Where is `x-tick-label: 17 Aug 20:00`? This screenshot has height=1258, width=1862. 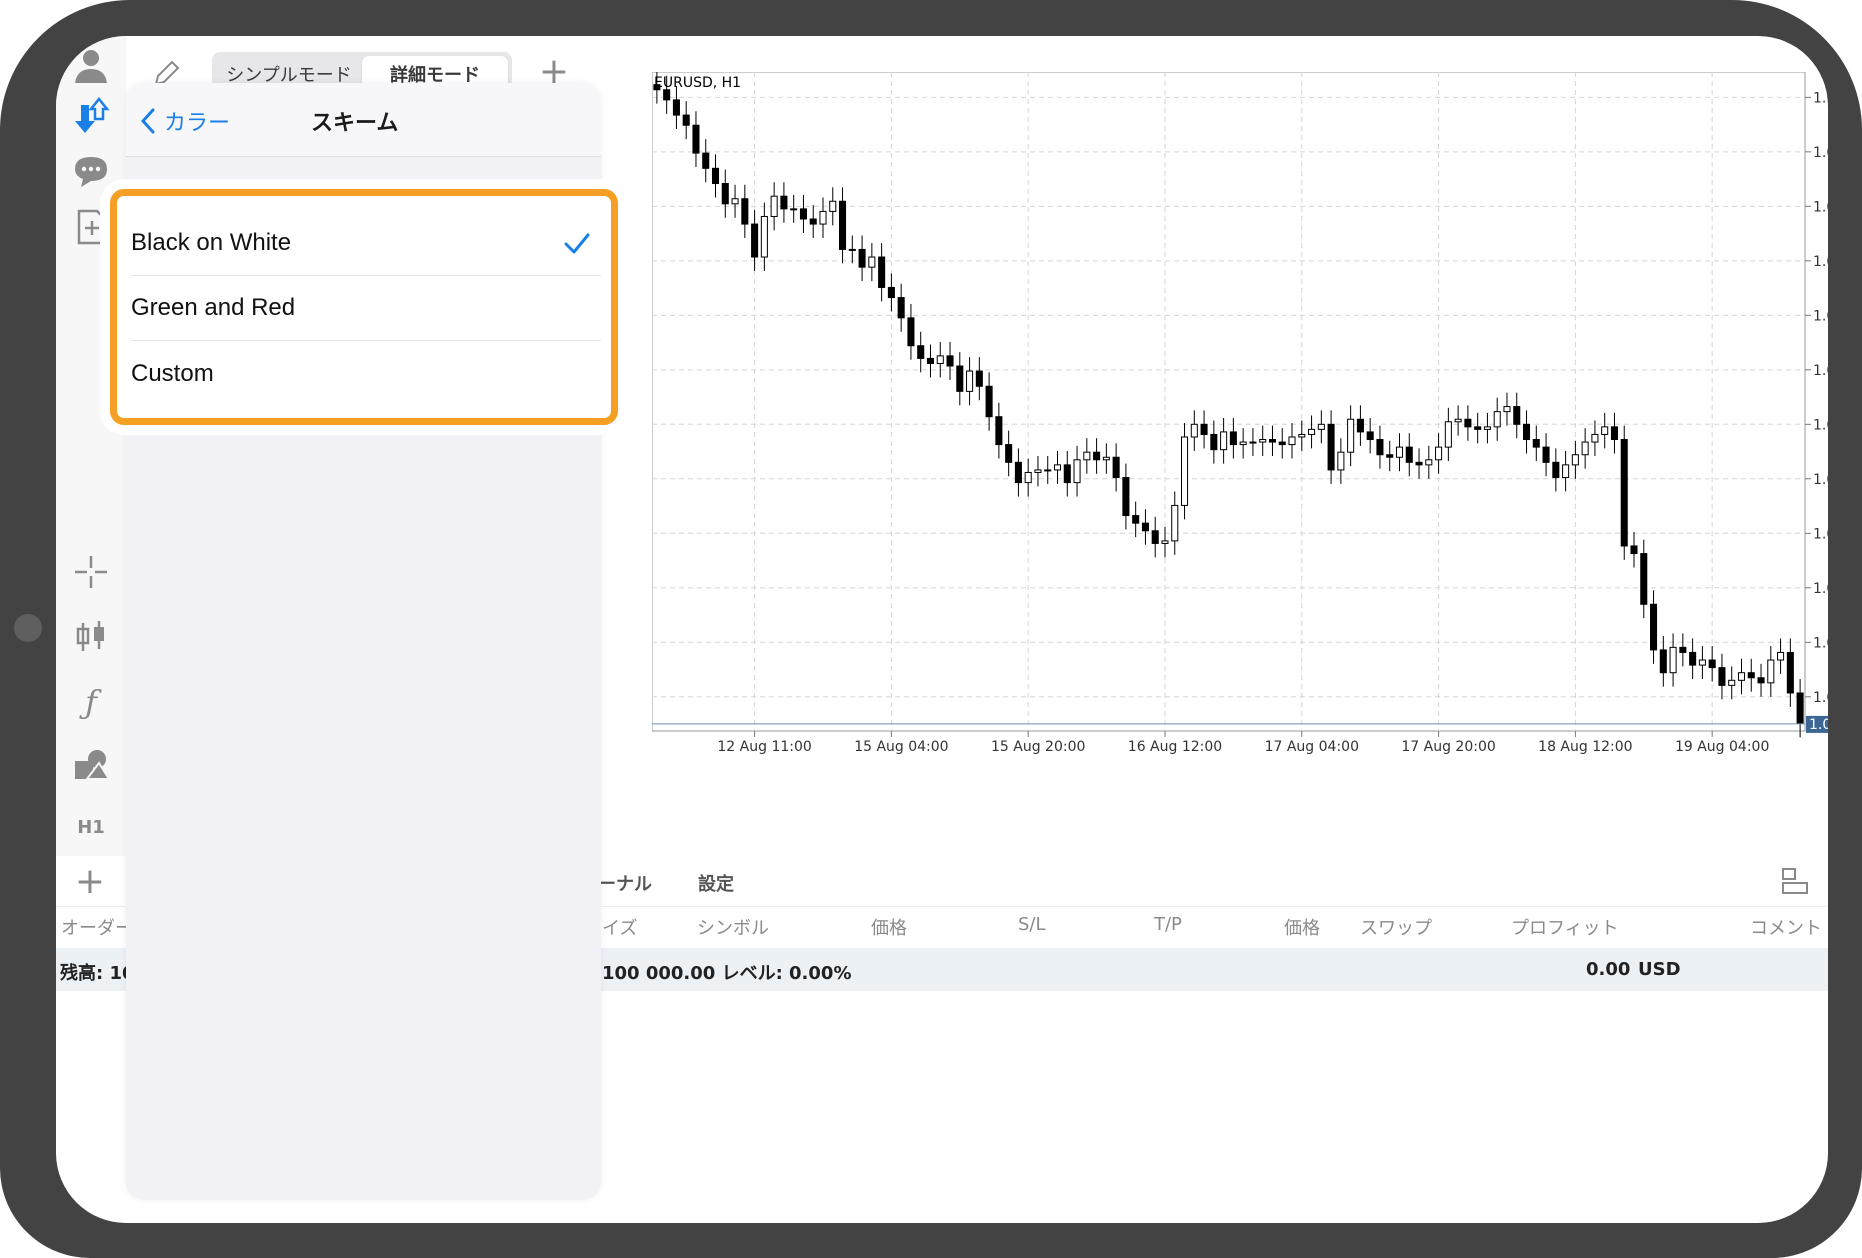 x-tick-label: 17 Aug 20:00 is located at coordinates (1448, 747).